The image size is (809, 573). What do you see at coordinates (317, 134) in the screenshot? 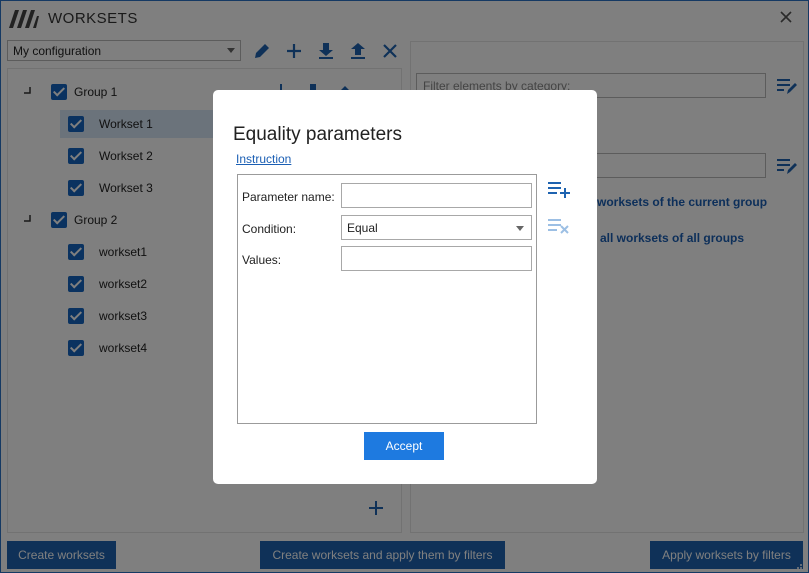
I see `dialog-title: Equality parameters` at bounding box center [317, 134].